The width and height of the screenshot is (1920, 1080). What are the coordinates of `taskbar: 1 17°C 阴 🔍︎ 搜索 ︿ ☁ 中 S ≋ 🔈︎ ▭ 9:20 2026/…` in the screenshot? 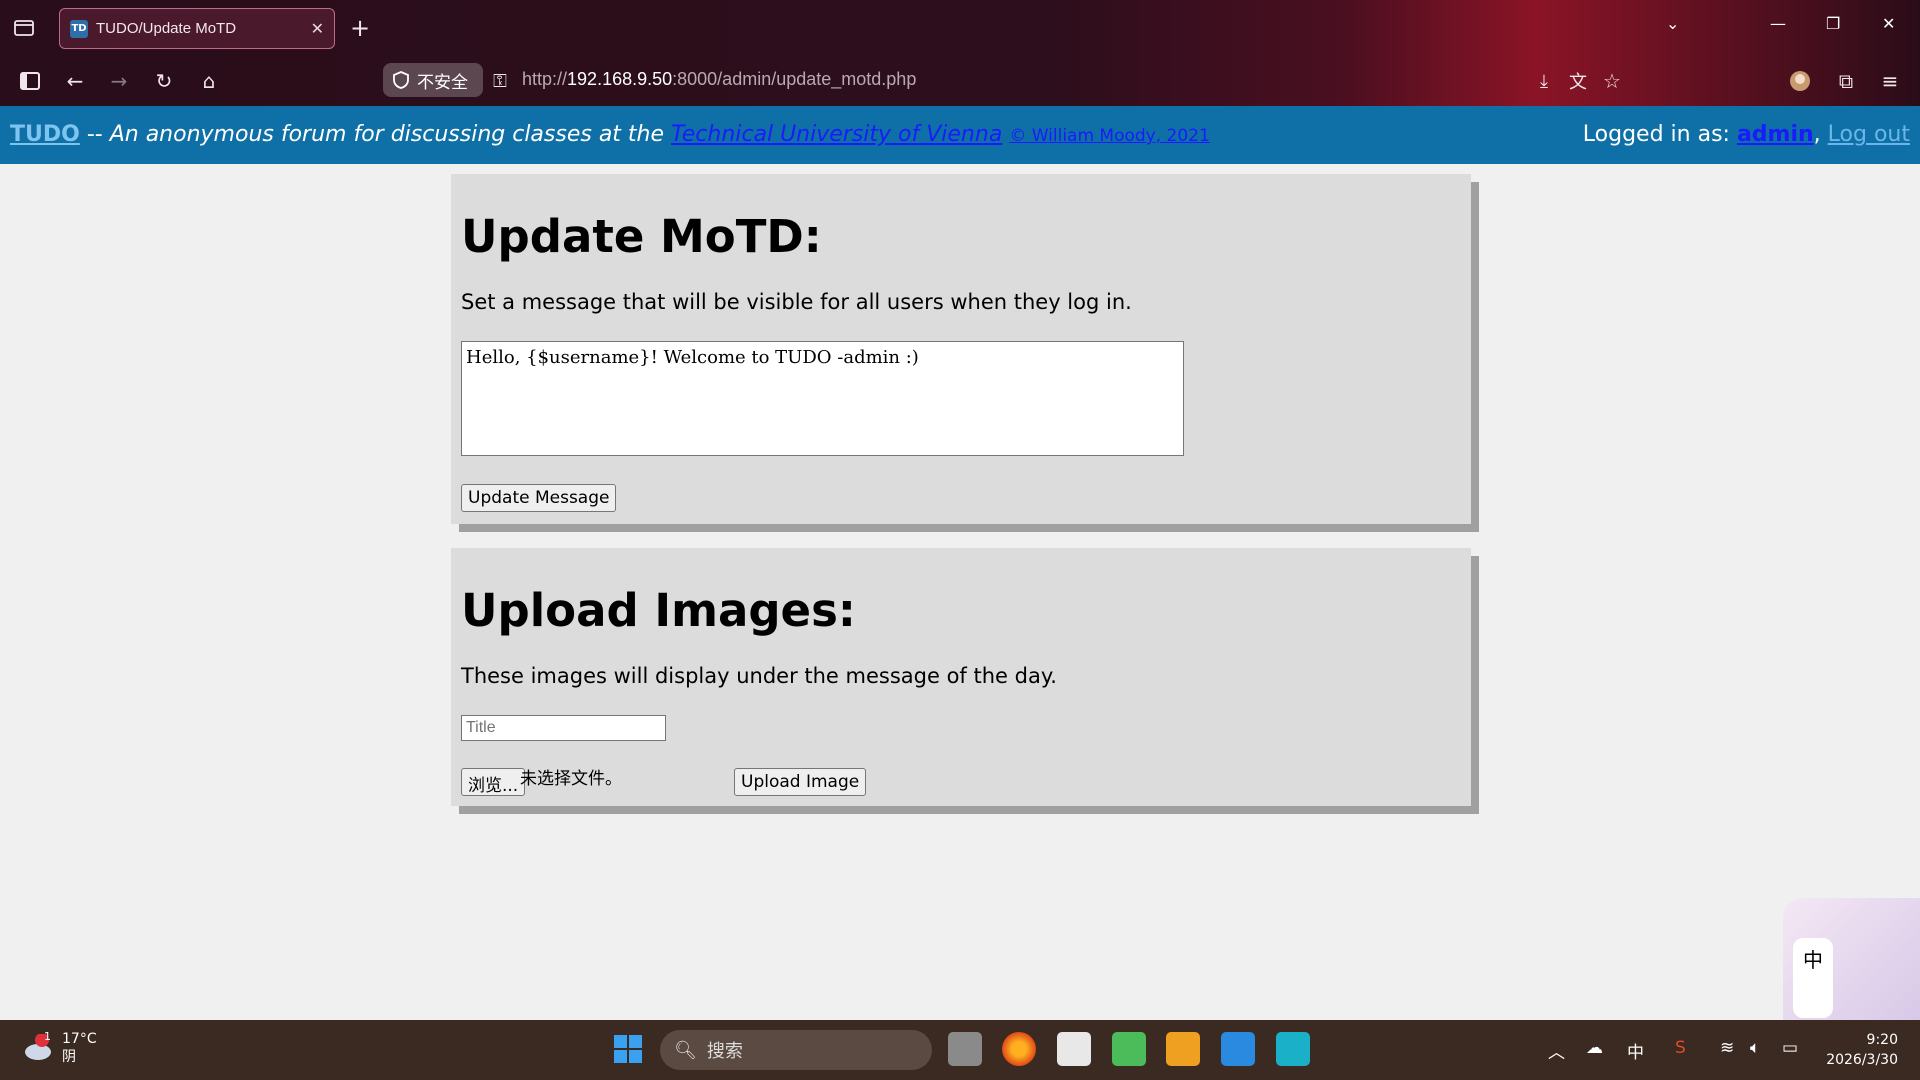 It's located at (960, 1050).